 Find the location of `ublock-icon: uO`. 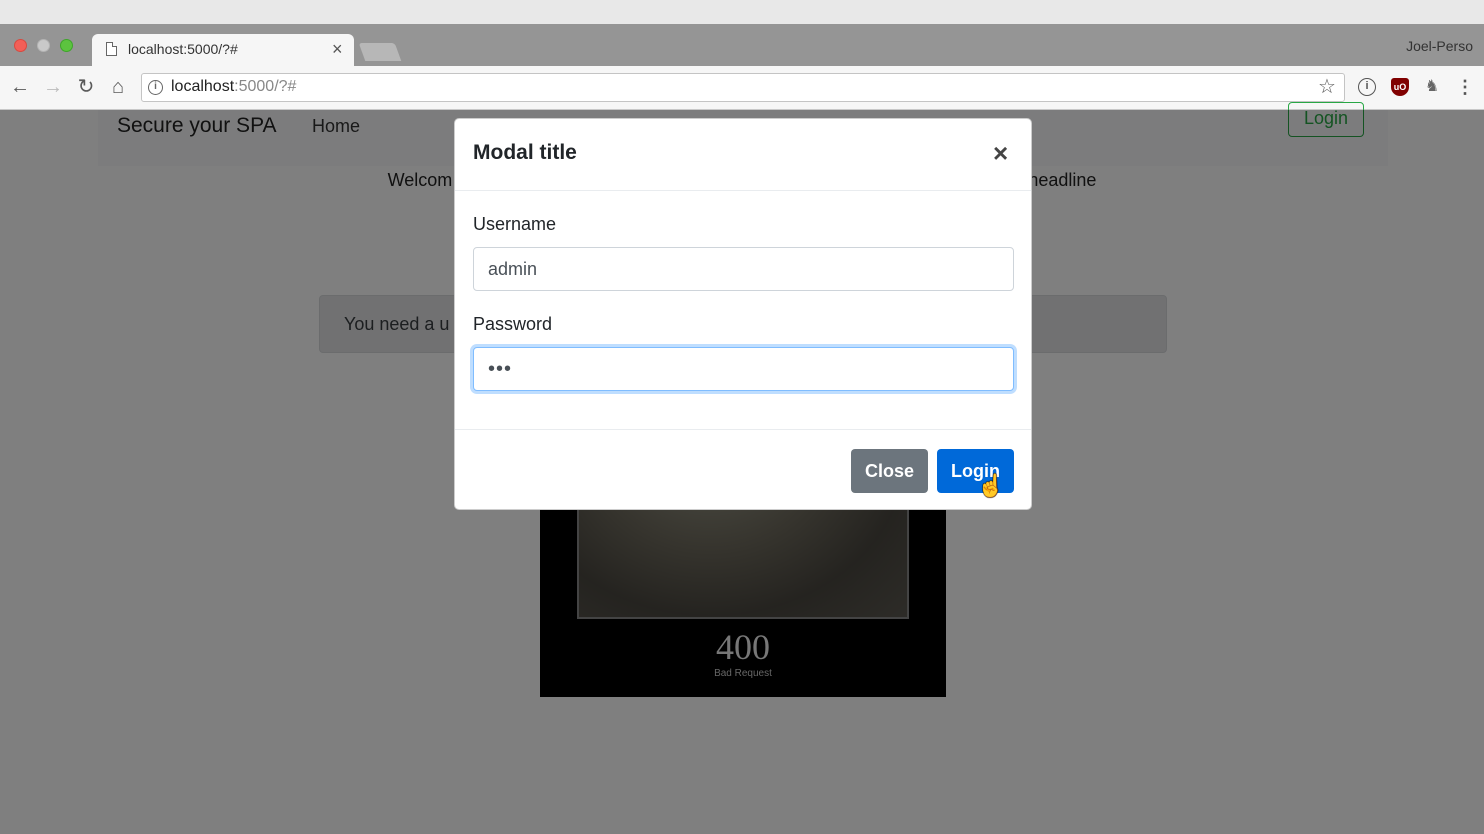

ublock-icon: uO is located at coordinates (1400, 87).